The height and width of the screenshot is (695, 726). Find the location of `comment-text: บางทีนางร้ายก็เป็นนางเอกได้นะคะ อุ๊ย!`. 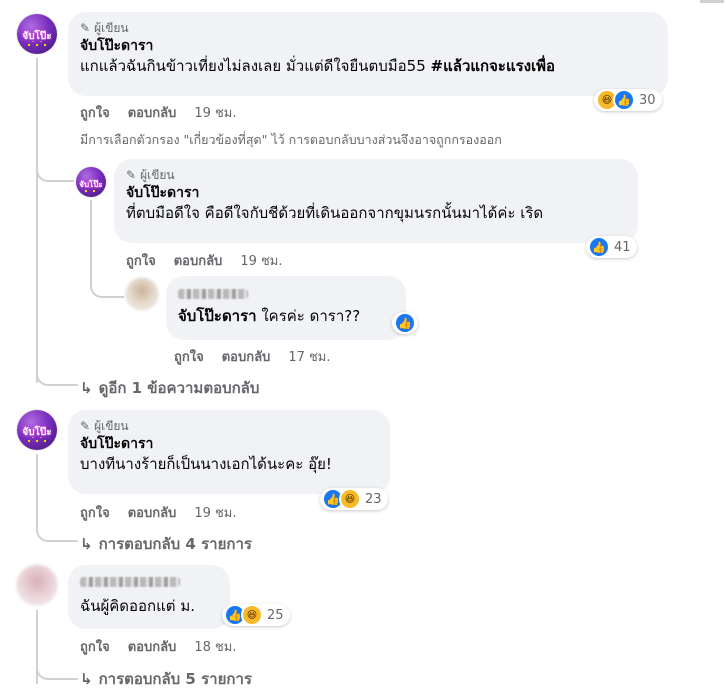

comment-text: บางทีนางร้ายก็เป็นนางเอกได้นะคะ อุ๊ย! is located at coordinates (206, 464).